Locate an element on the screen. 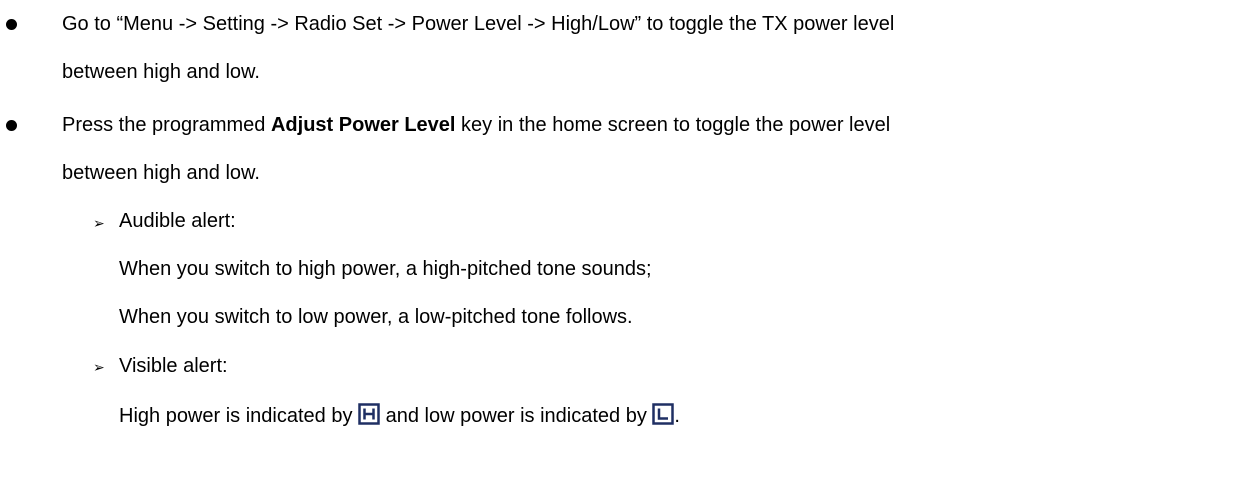 This screenshot has height=489, width=1235. high-power-icon is located at coordinates (369, 414).